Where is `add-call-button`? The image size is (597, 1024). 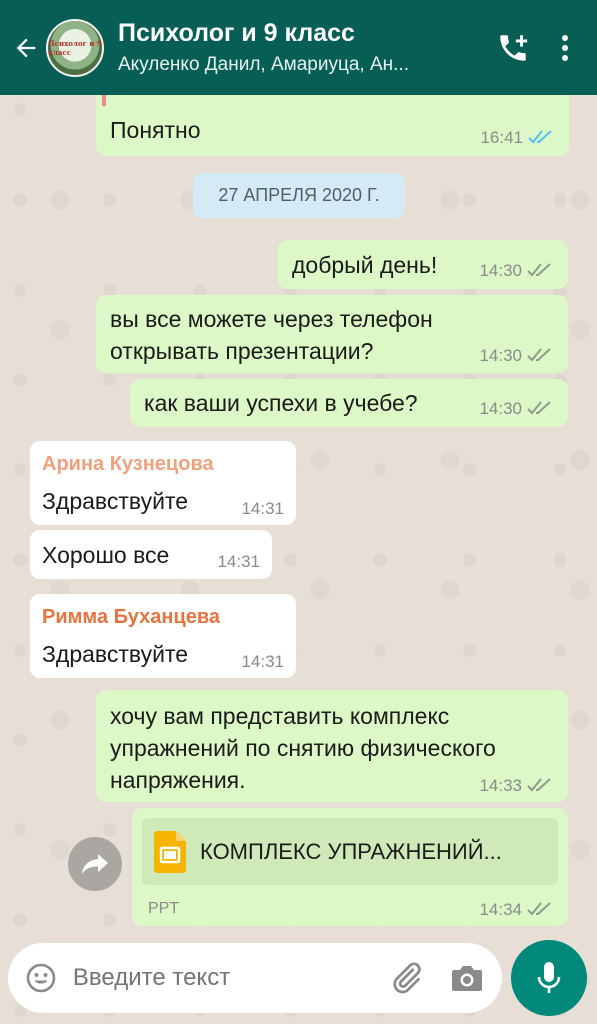 add-call-button is located at coordinates (513, 48).